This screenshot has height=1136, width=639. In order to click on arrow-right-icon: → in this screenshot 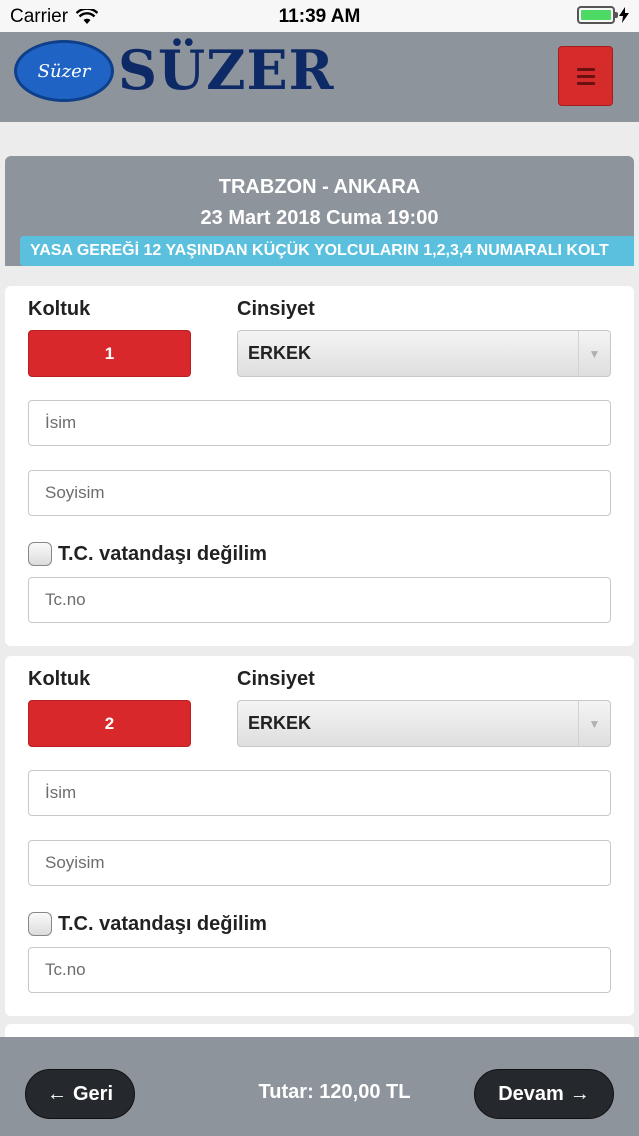, I will do `click(579, 1093)`.